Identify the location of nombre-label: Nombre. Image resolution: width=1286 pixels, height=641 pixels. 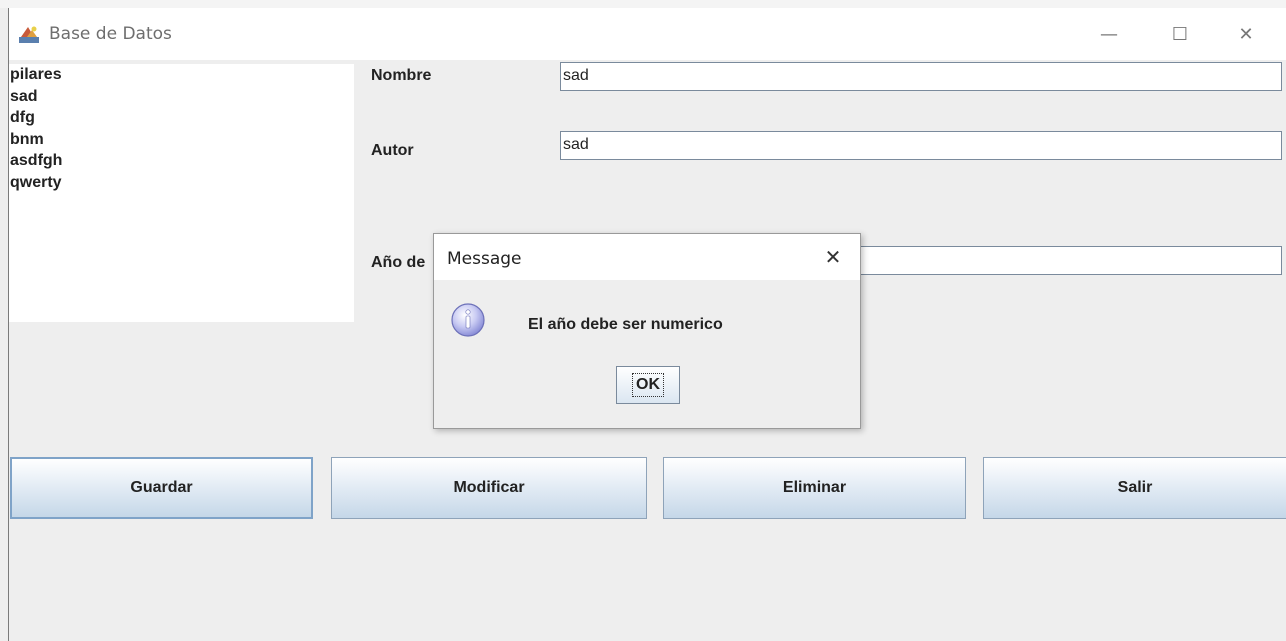
(401, 75).